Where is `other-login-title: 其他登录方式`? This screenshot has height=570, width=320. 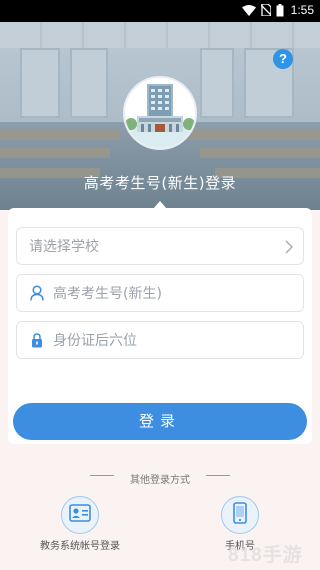
other-login-title: 其他登录方式 is located at coordinates (160, 480).